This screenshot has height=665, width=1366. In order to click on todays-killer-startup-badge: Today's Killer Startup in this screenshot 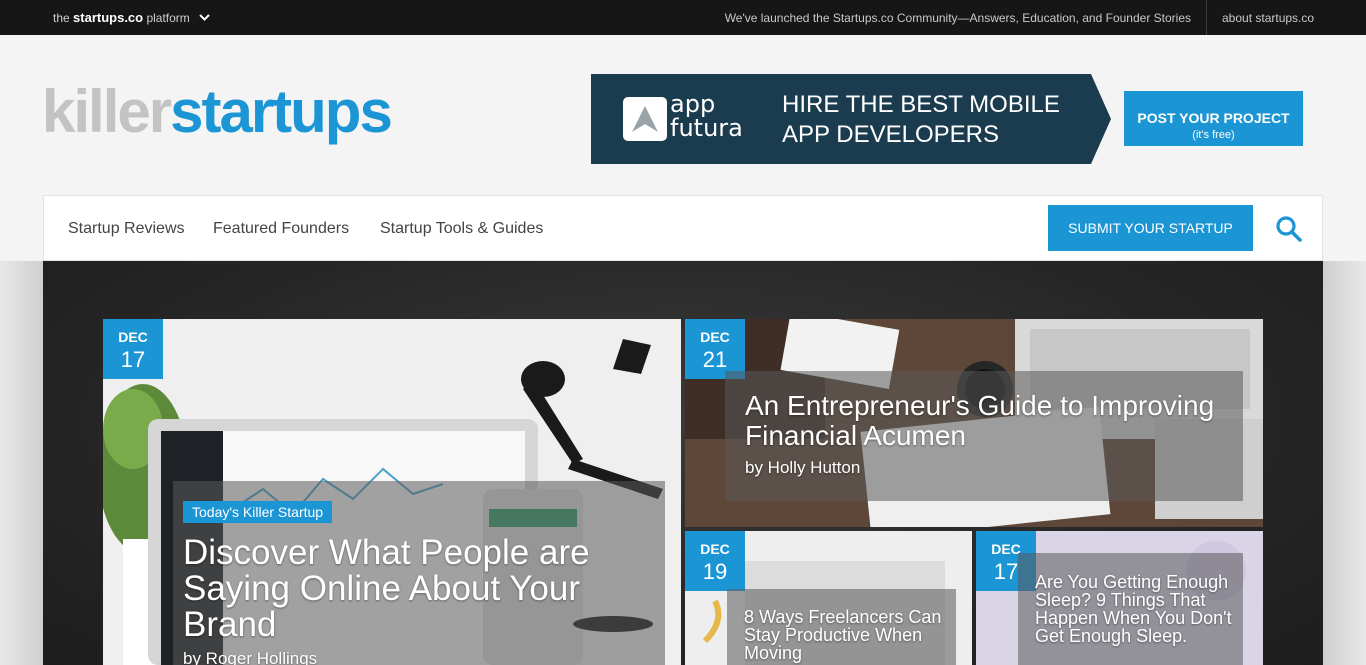, I will do `click(258, 512)`.